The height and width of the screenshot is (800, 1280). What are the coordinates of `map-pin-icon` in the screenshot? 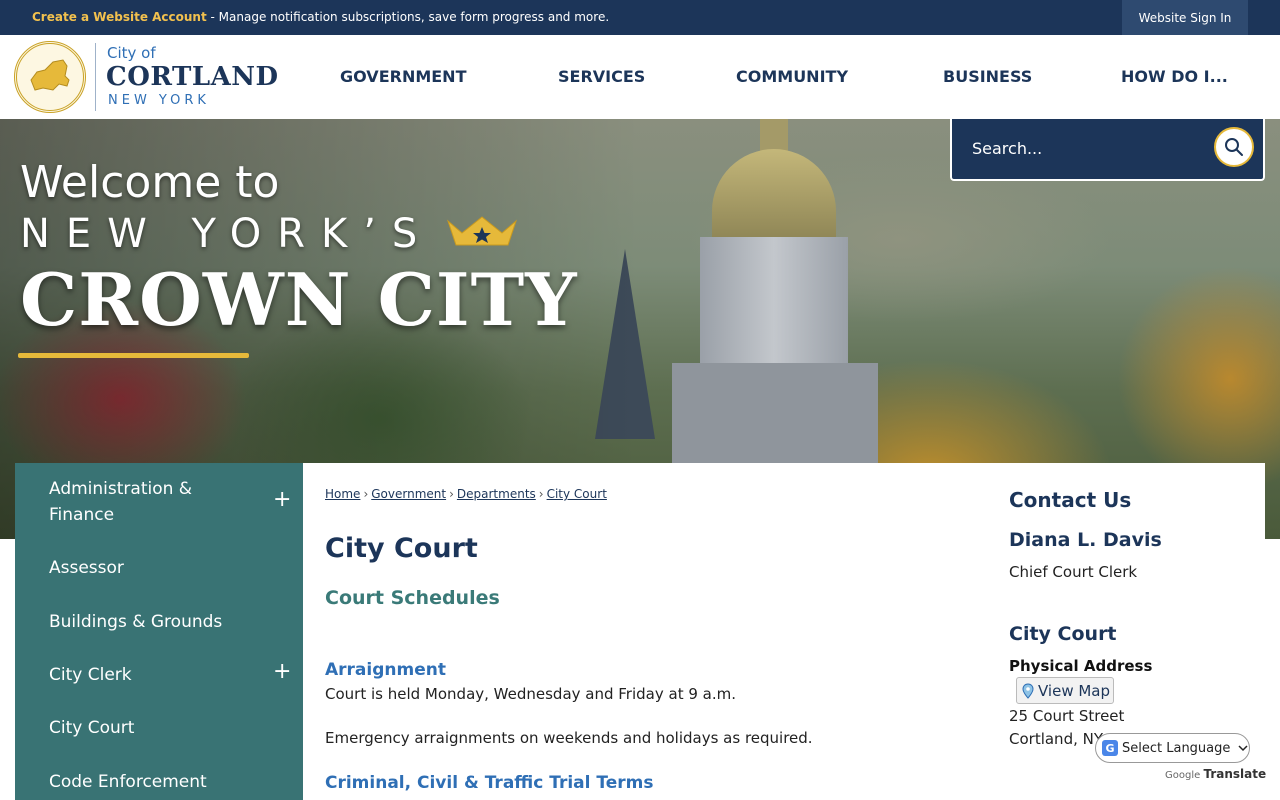 It's located at (1028, 690).